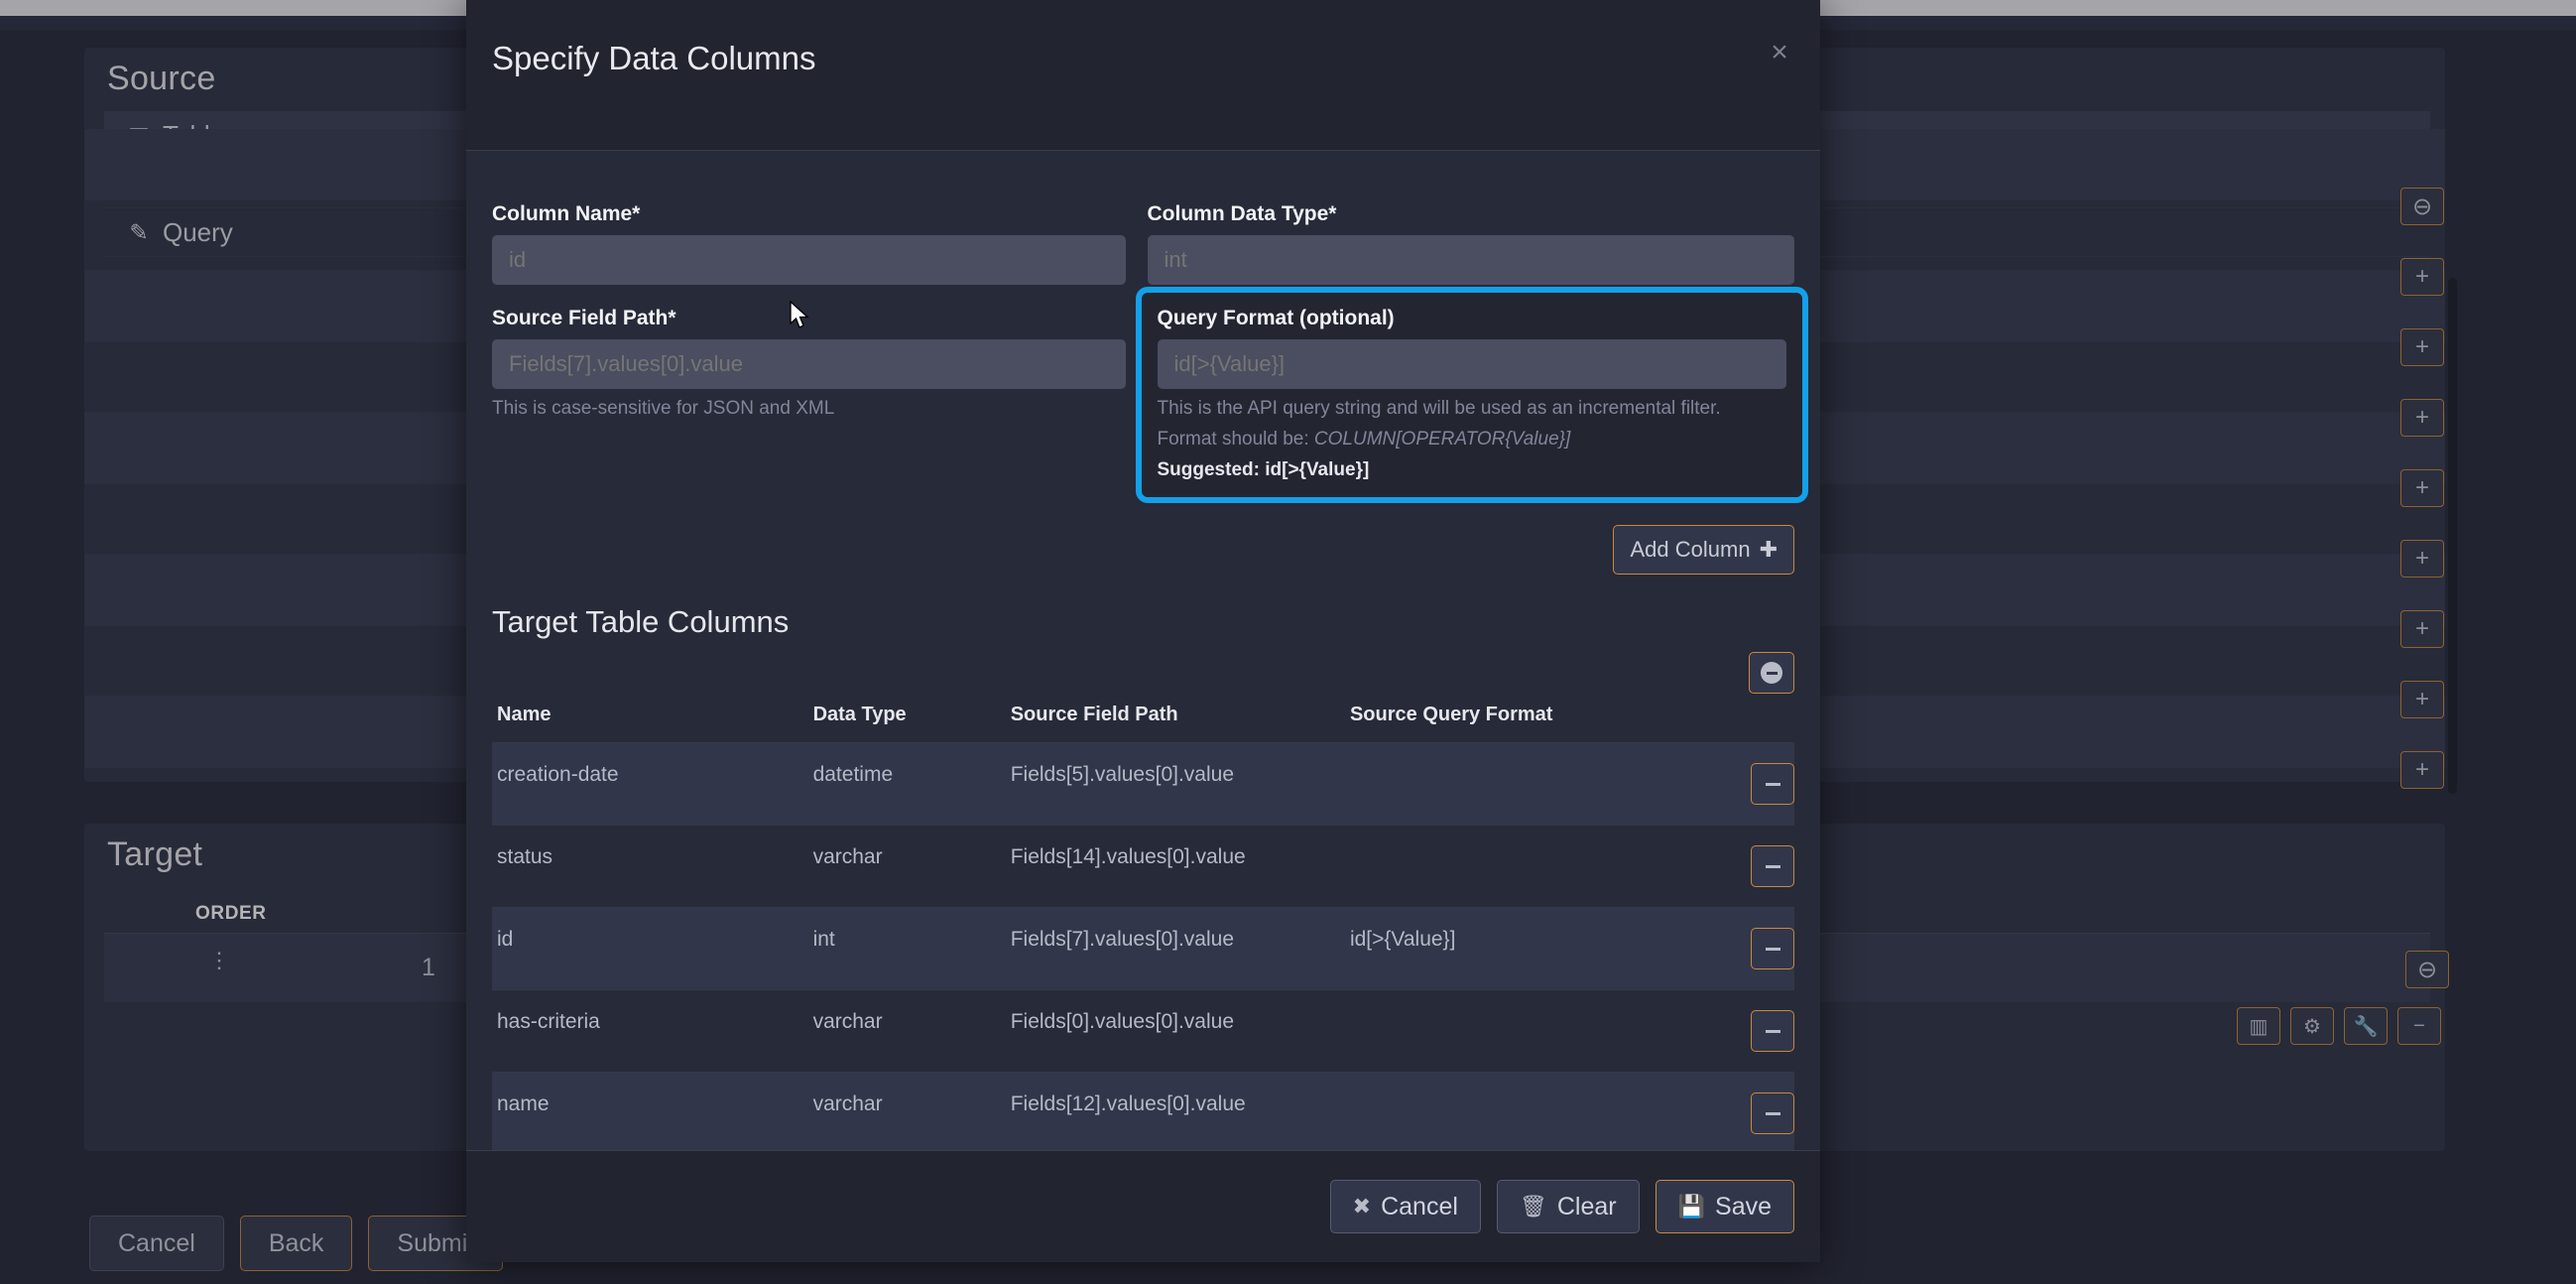  What do you see at coordinates (1122, 774) in the screenshot?
I see `cell-source-field-path: Fields[5].values[0].value` at bounding box center [1122, 774].